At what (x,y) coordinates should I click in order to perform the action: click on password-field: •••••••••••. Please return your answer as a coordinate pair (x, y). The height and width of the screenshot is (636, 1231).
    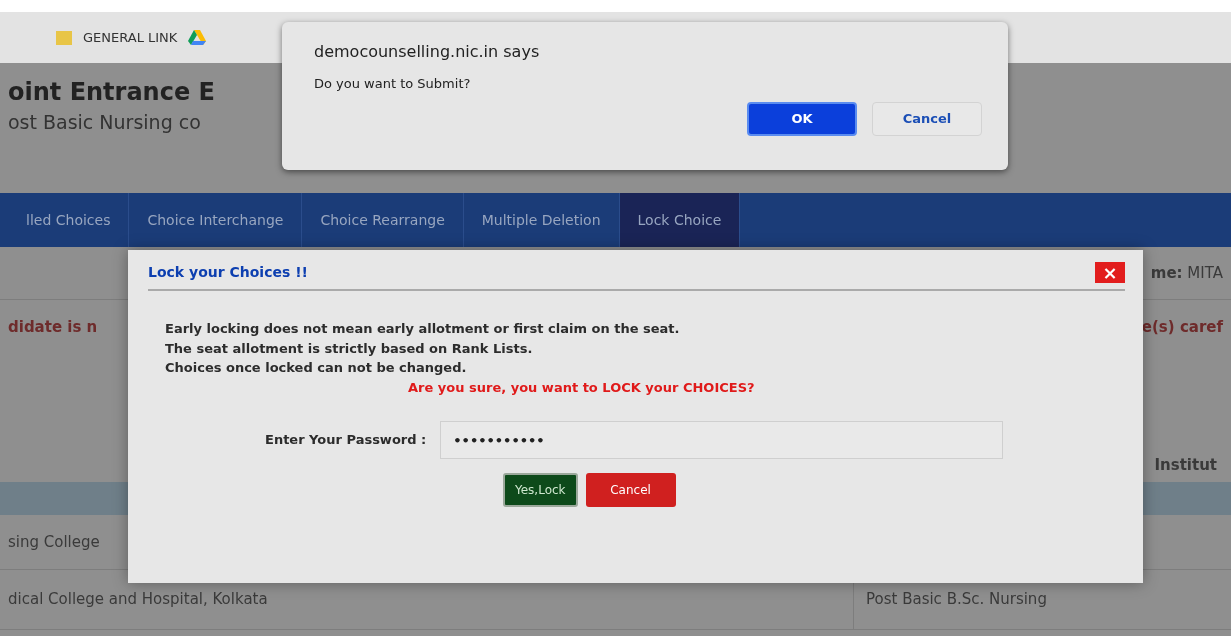
    Looking at the image, I should click on (722, 440).